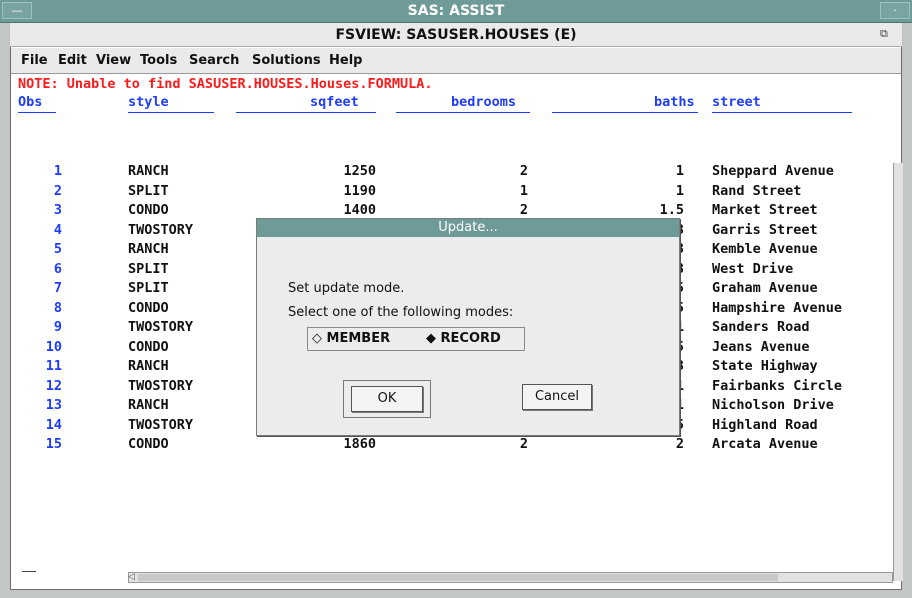  Describe the element at coordinates (30, 102) in the screenshot. I see `column-header-obs: Obs` at that location.